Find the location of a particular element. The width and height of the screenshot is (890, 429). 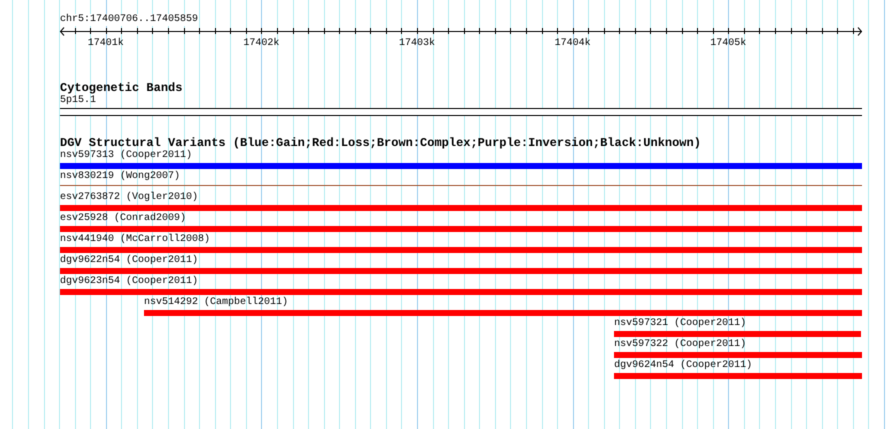

track-title: Cytogenetic Bands is located at coordinates (121, 88).